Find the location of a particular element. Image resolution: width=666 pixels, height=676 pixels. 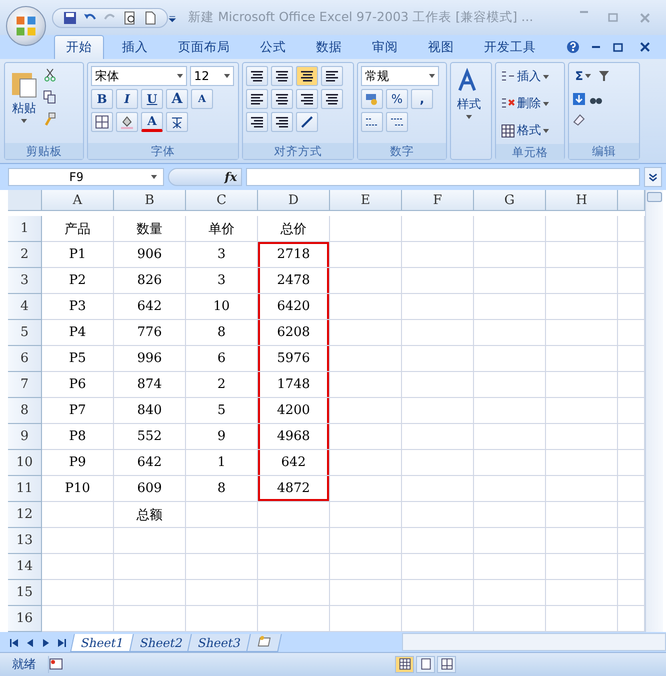

column-header: B is located at coordinates (150, 201).